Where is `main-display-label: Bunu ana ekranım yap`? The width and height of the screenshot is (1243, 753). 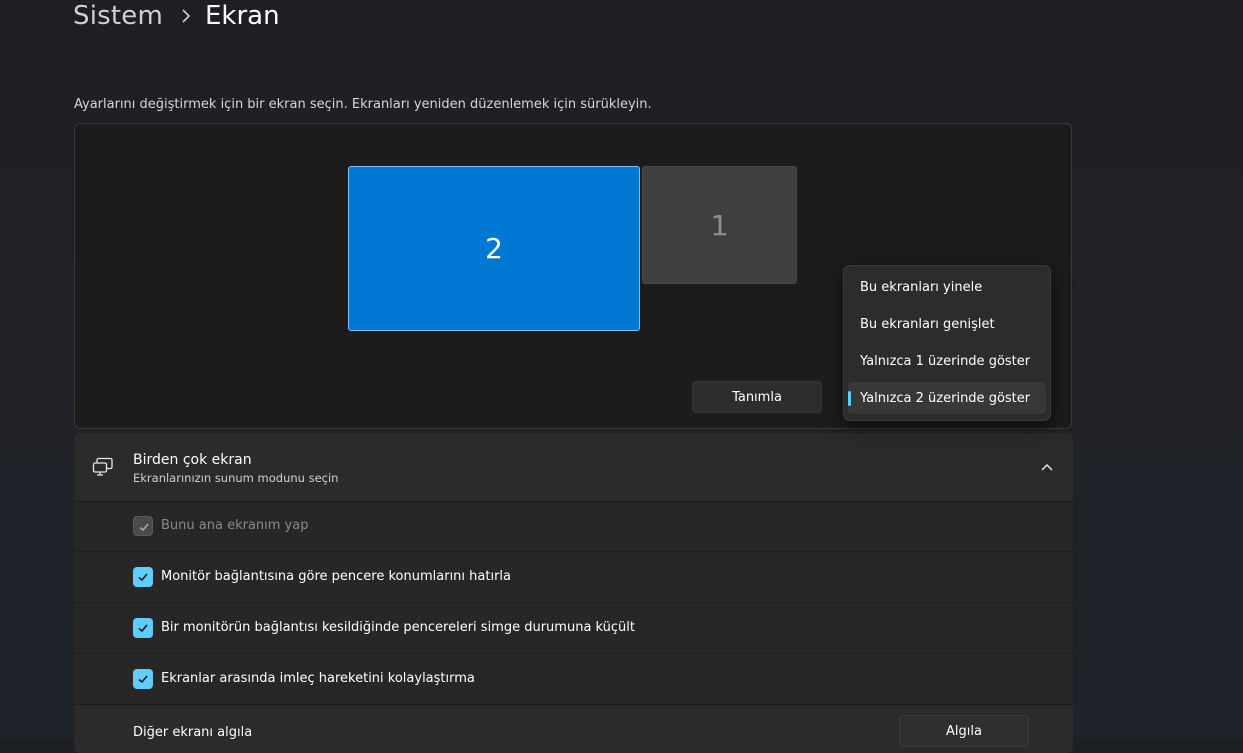 main-display-label: Bunu ana ekranım yap is located at coordinates (235, 525).